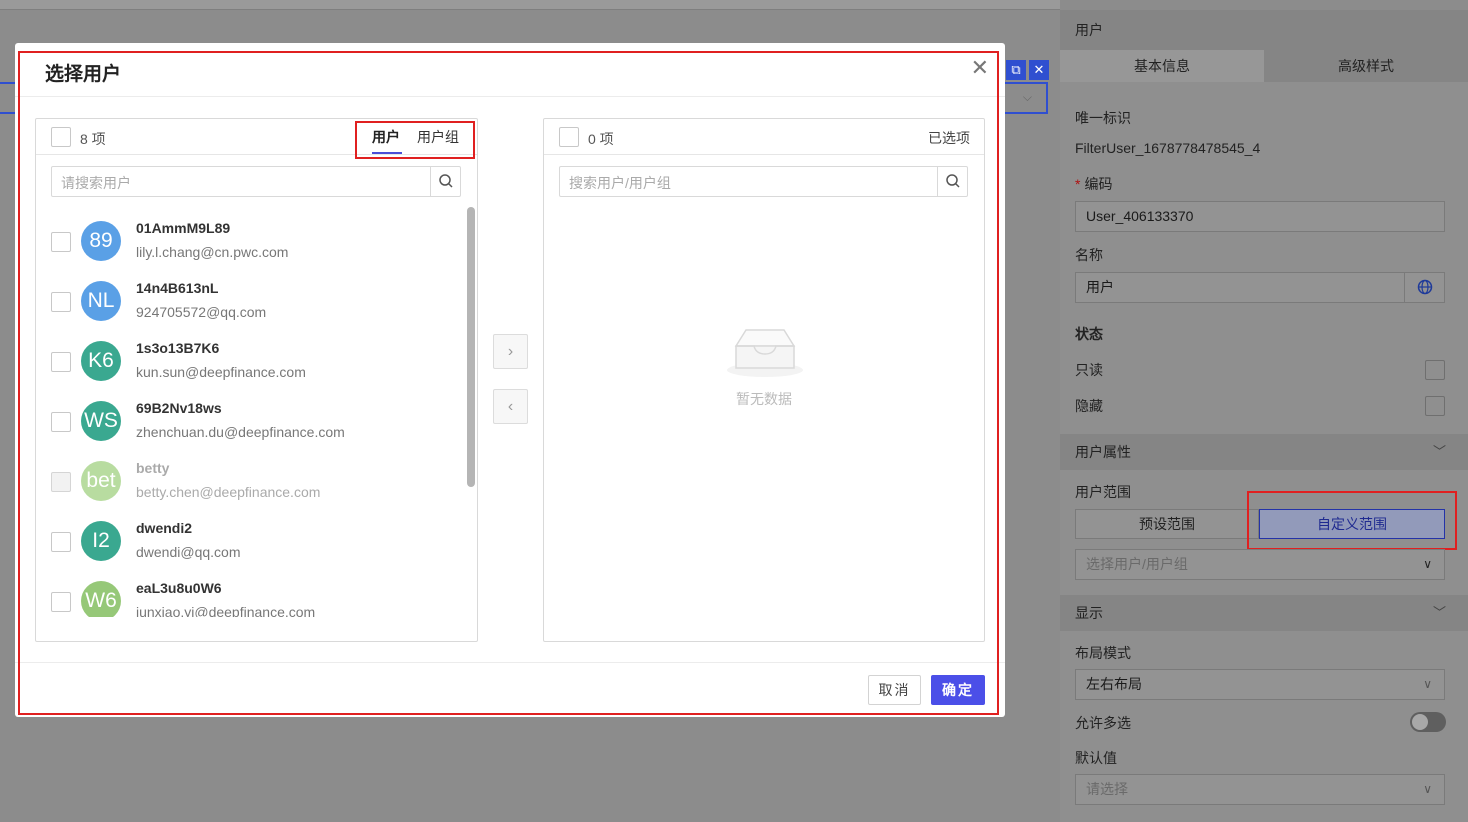  What do you see at coordinates (1137, 564) in the screenshot?
I see `select-users-placeholder: 选择用户/用户组` at bounding box center [1137, 564].